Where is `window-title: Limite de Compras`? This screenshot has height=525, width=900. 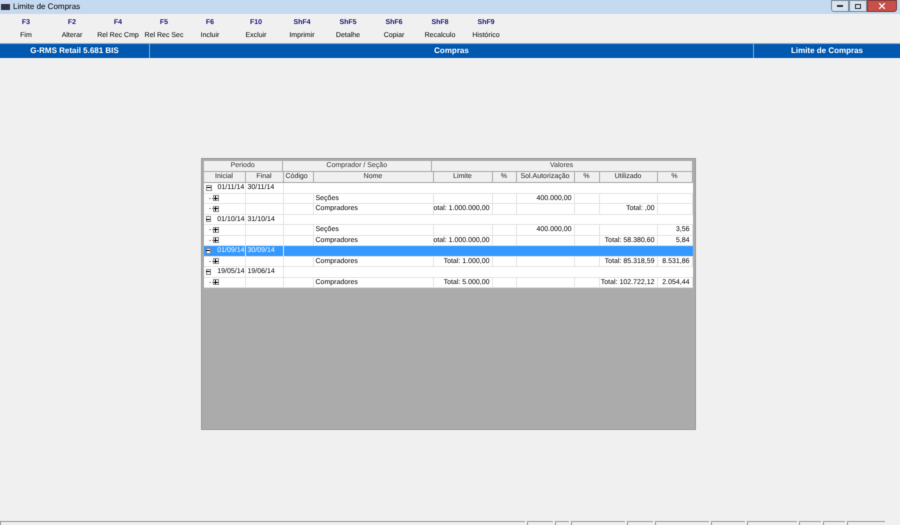
window-title: Limite de Compras is located at coordinates (46, 7).